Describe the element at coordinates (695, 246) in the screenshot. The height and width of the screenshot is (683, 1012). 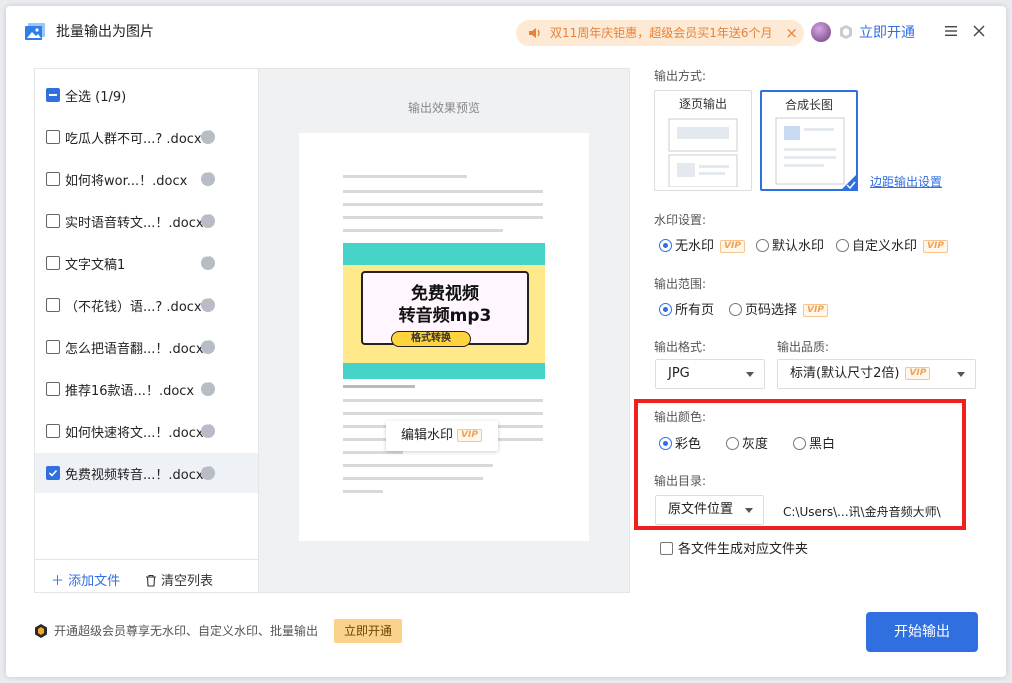
I see `option-label: 无水印` at that location.